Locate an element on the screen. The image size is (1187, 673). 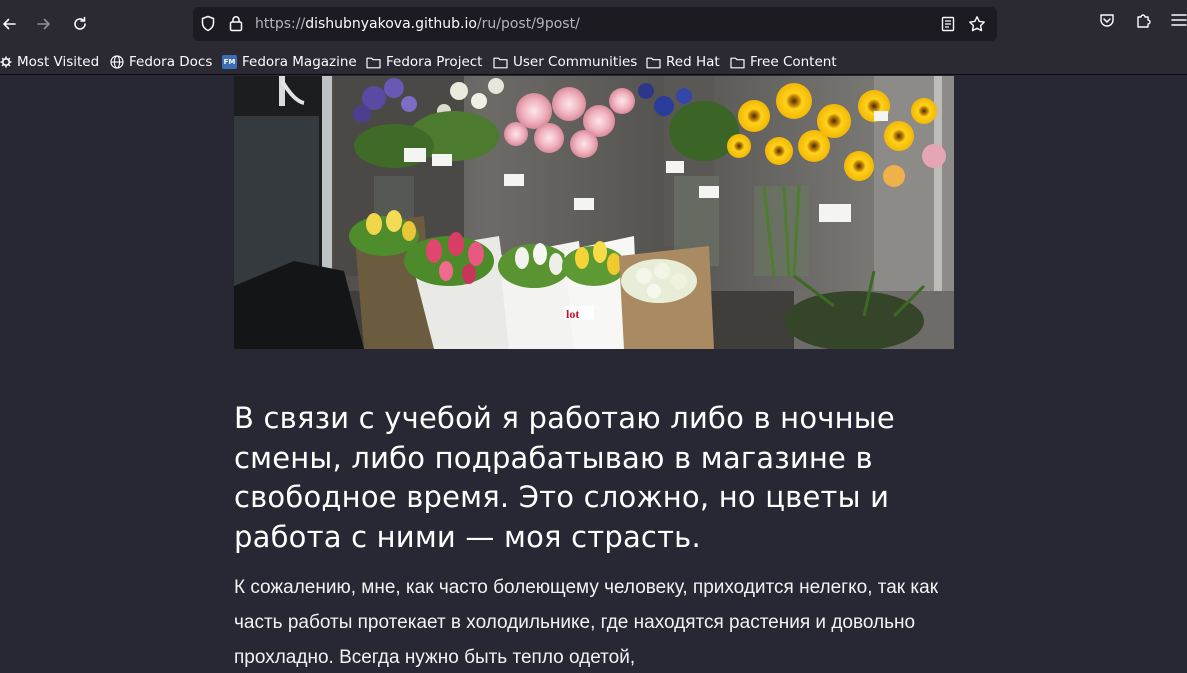
bookmark-label: Fedora Magazine is located at coordinates (299, 62).